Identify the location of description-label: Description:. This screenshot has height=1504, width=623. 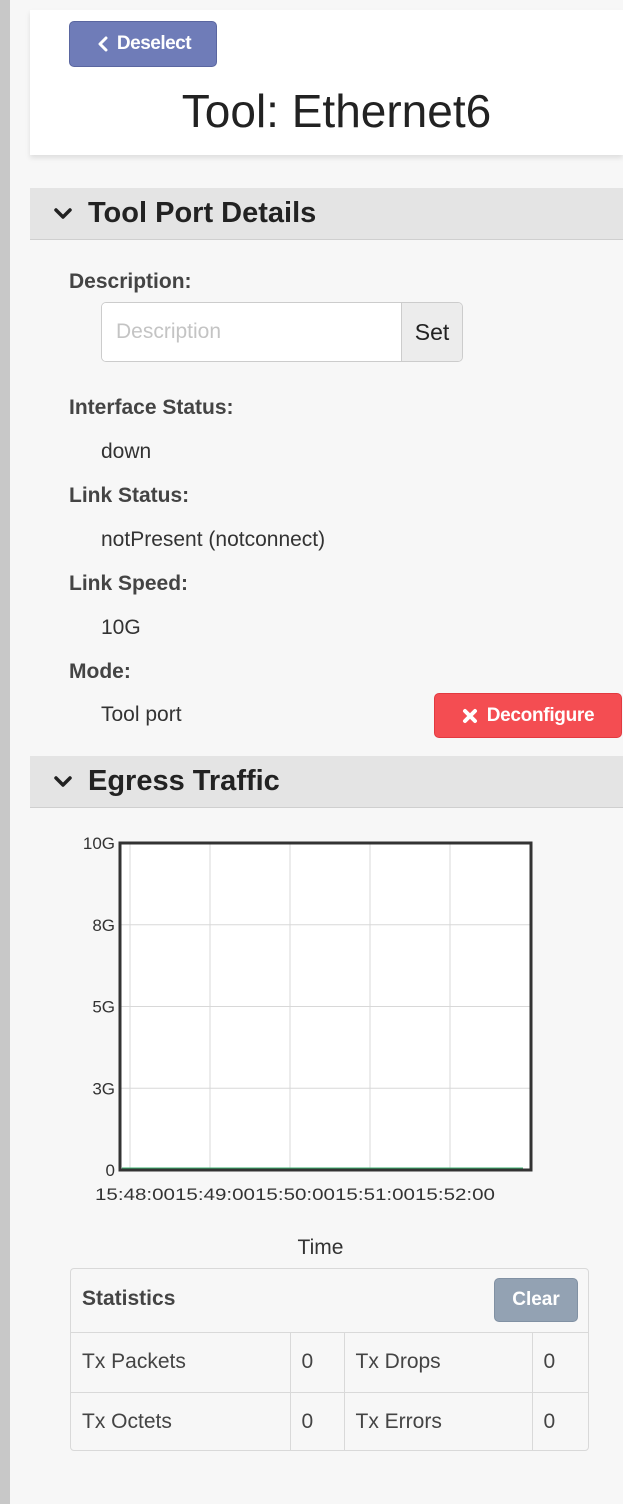
(130, 281).